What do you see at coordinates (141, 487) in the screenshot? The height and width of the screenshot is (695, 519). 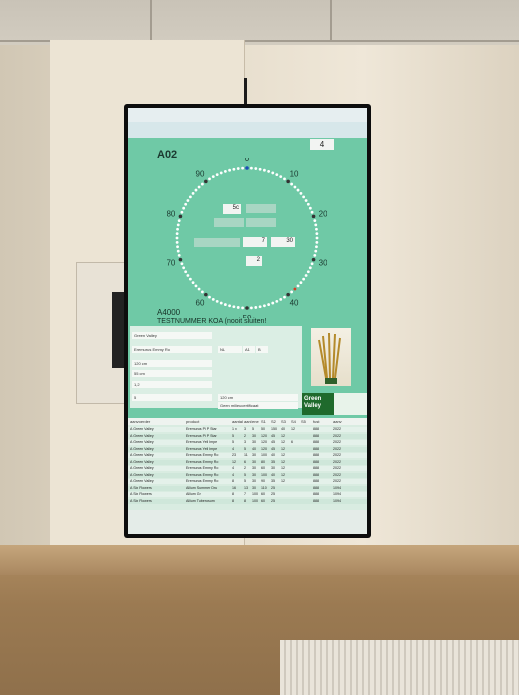 I see `table-cell: A Six Flowers` at bounding box center [141, 487].